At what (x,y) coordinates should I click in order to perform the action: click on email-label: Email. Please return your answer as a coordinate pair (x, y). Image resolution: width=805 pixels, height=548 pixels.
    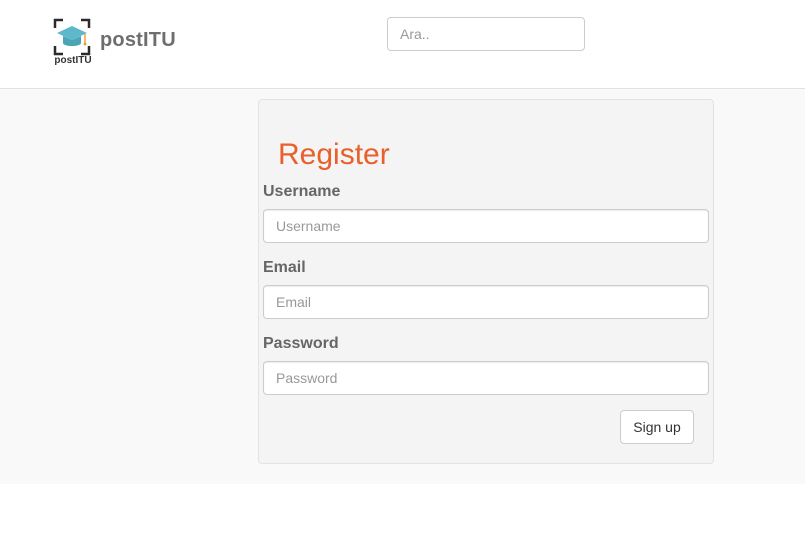
    Looking at the image, I should click on (284, 267).